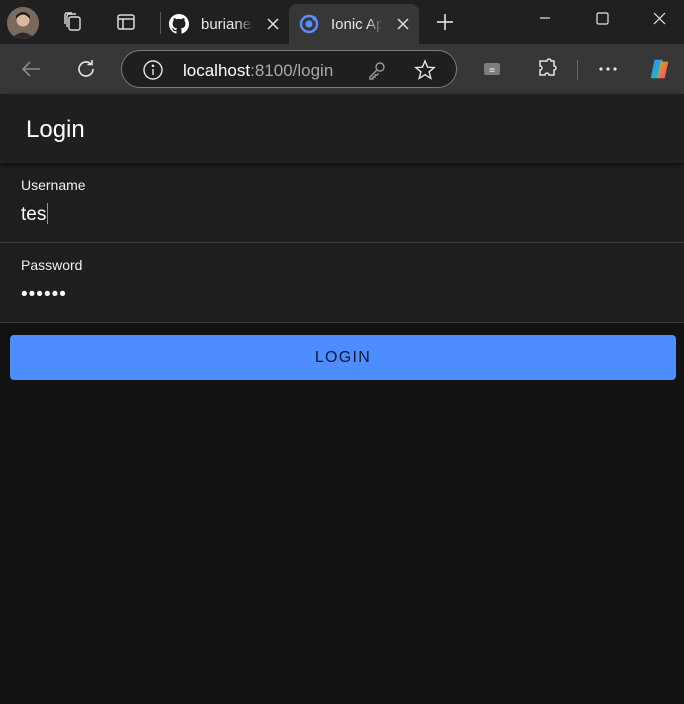 Image resolution: width=684 pixels, height=704 pixels. I want to click on login-button: LOGIN, so click(343, 357).